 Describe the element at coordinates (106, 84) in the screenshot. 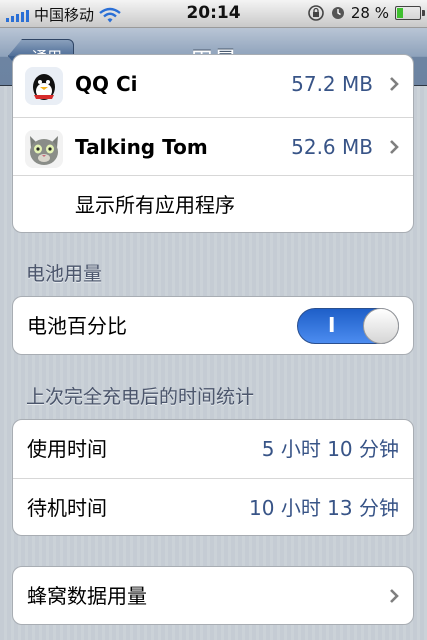

I see `app-name: QQ Ci` at that location.